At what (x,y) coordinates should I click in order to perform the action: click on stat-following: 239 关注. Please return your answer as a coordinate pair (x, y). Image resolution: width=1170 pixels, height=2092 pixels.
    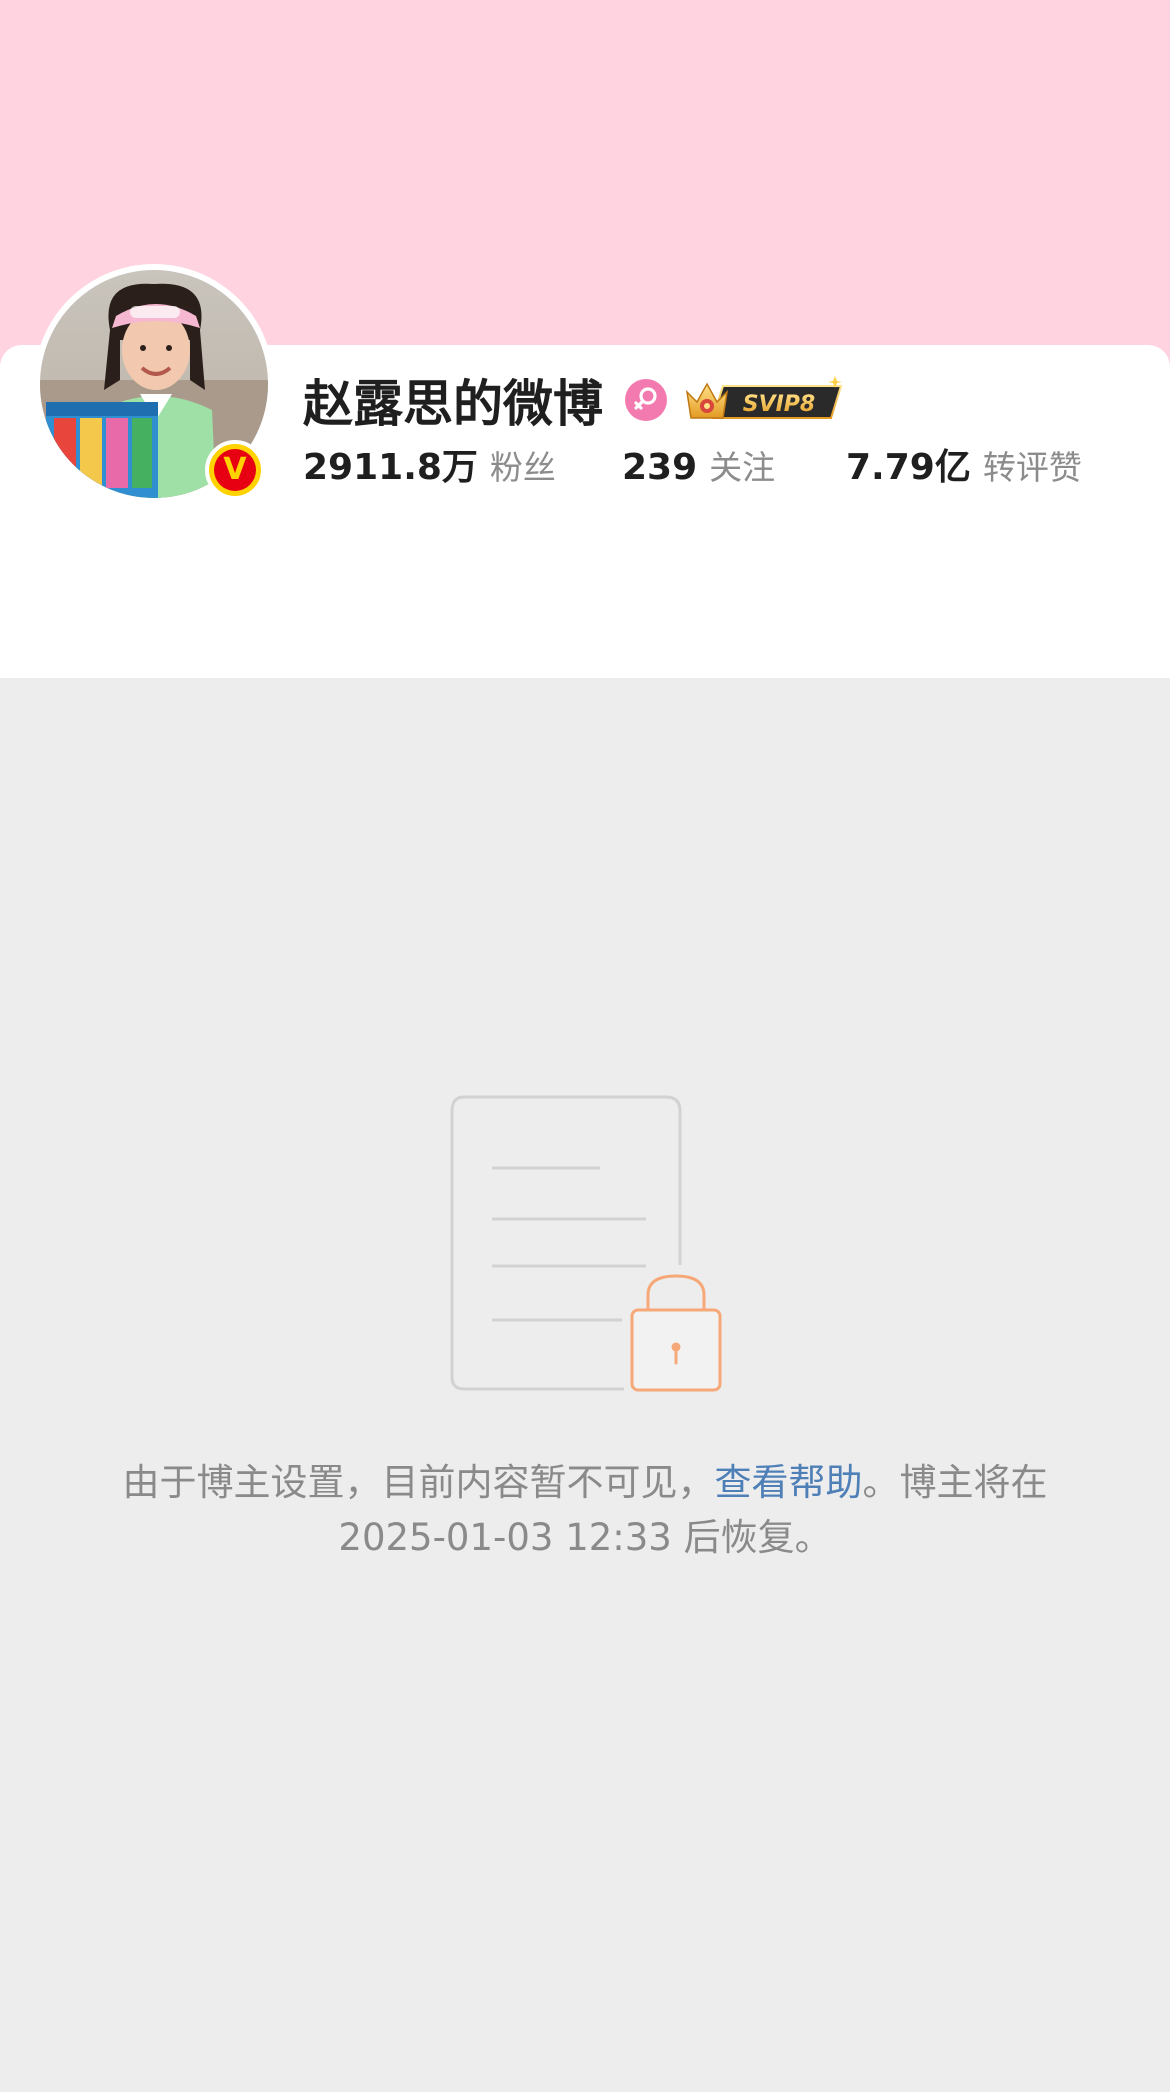
    Looking at the image, I should click on (698, 471).